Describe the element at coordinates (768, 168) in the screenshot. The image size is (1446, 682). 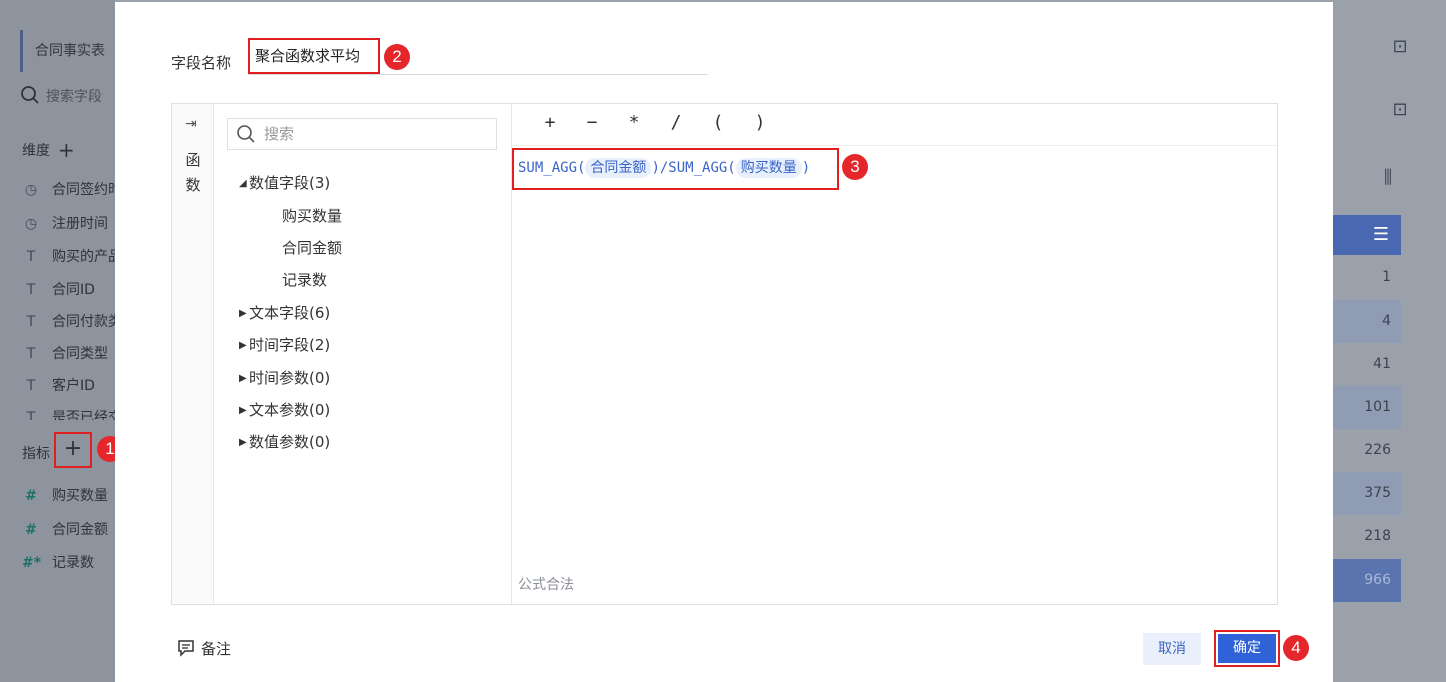
I see `formula-field-token: 购买数量` at that location.